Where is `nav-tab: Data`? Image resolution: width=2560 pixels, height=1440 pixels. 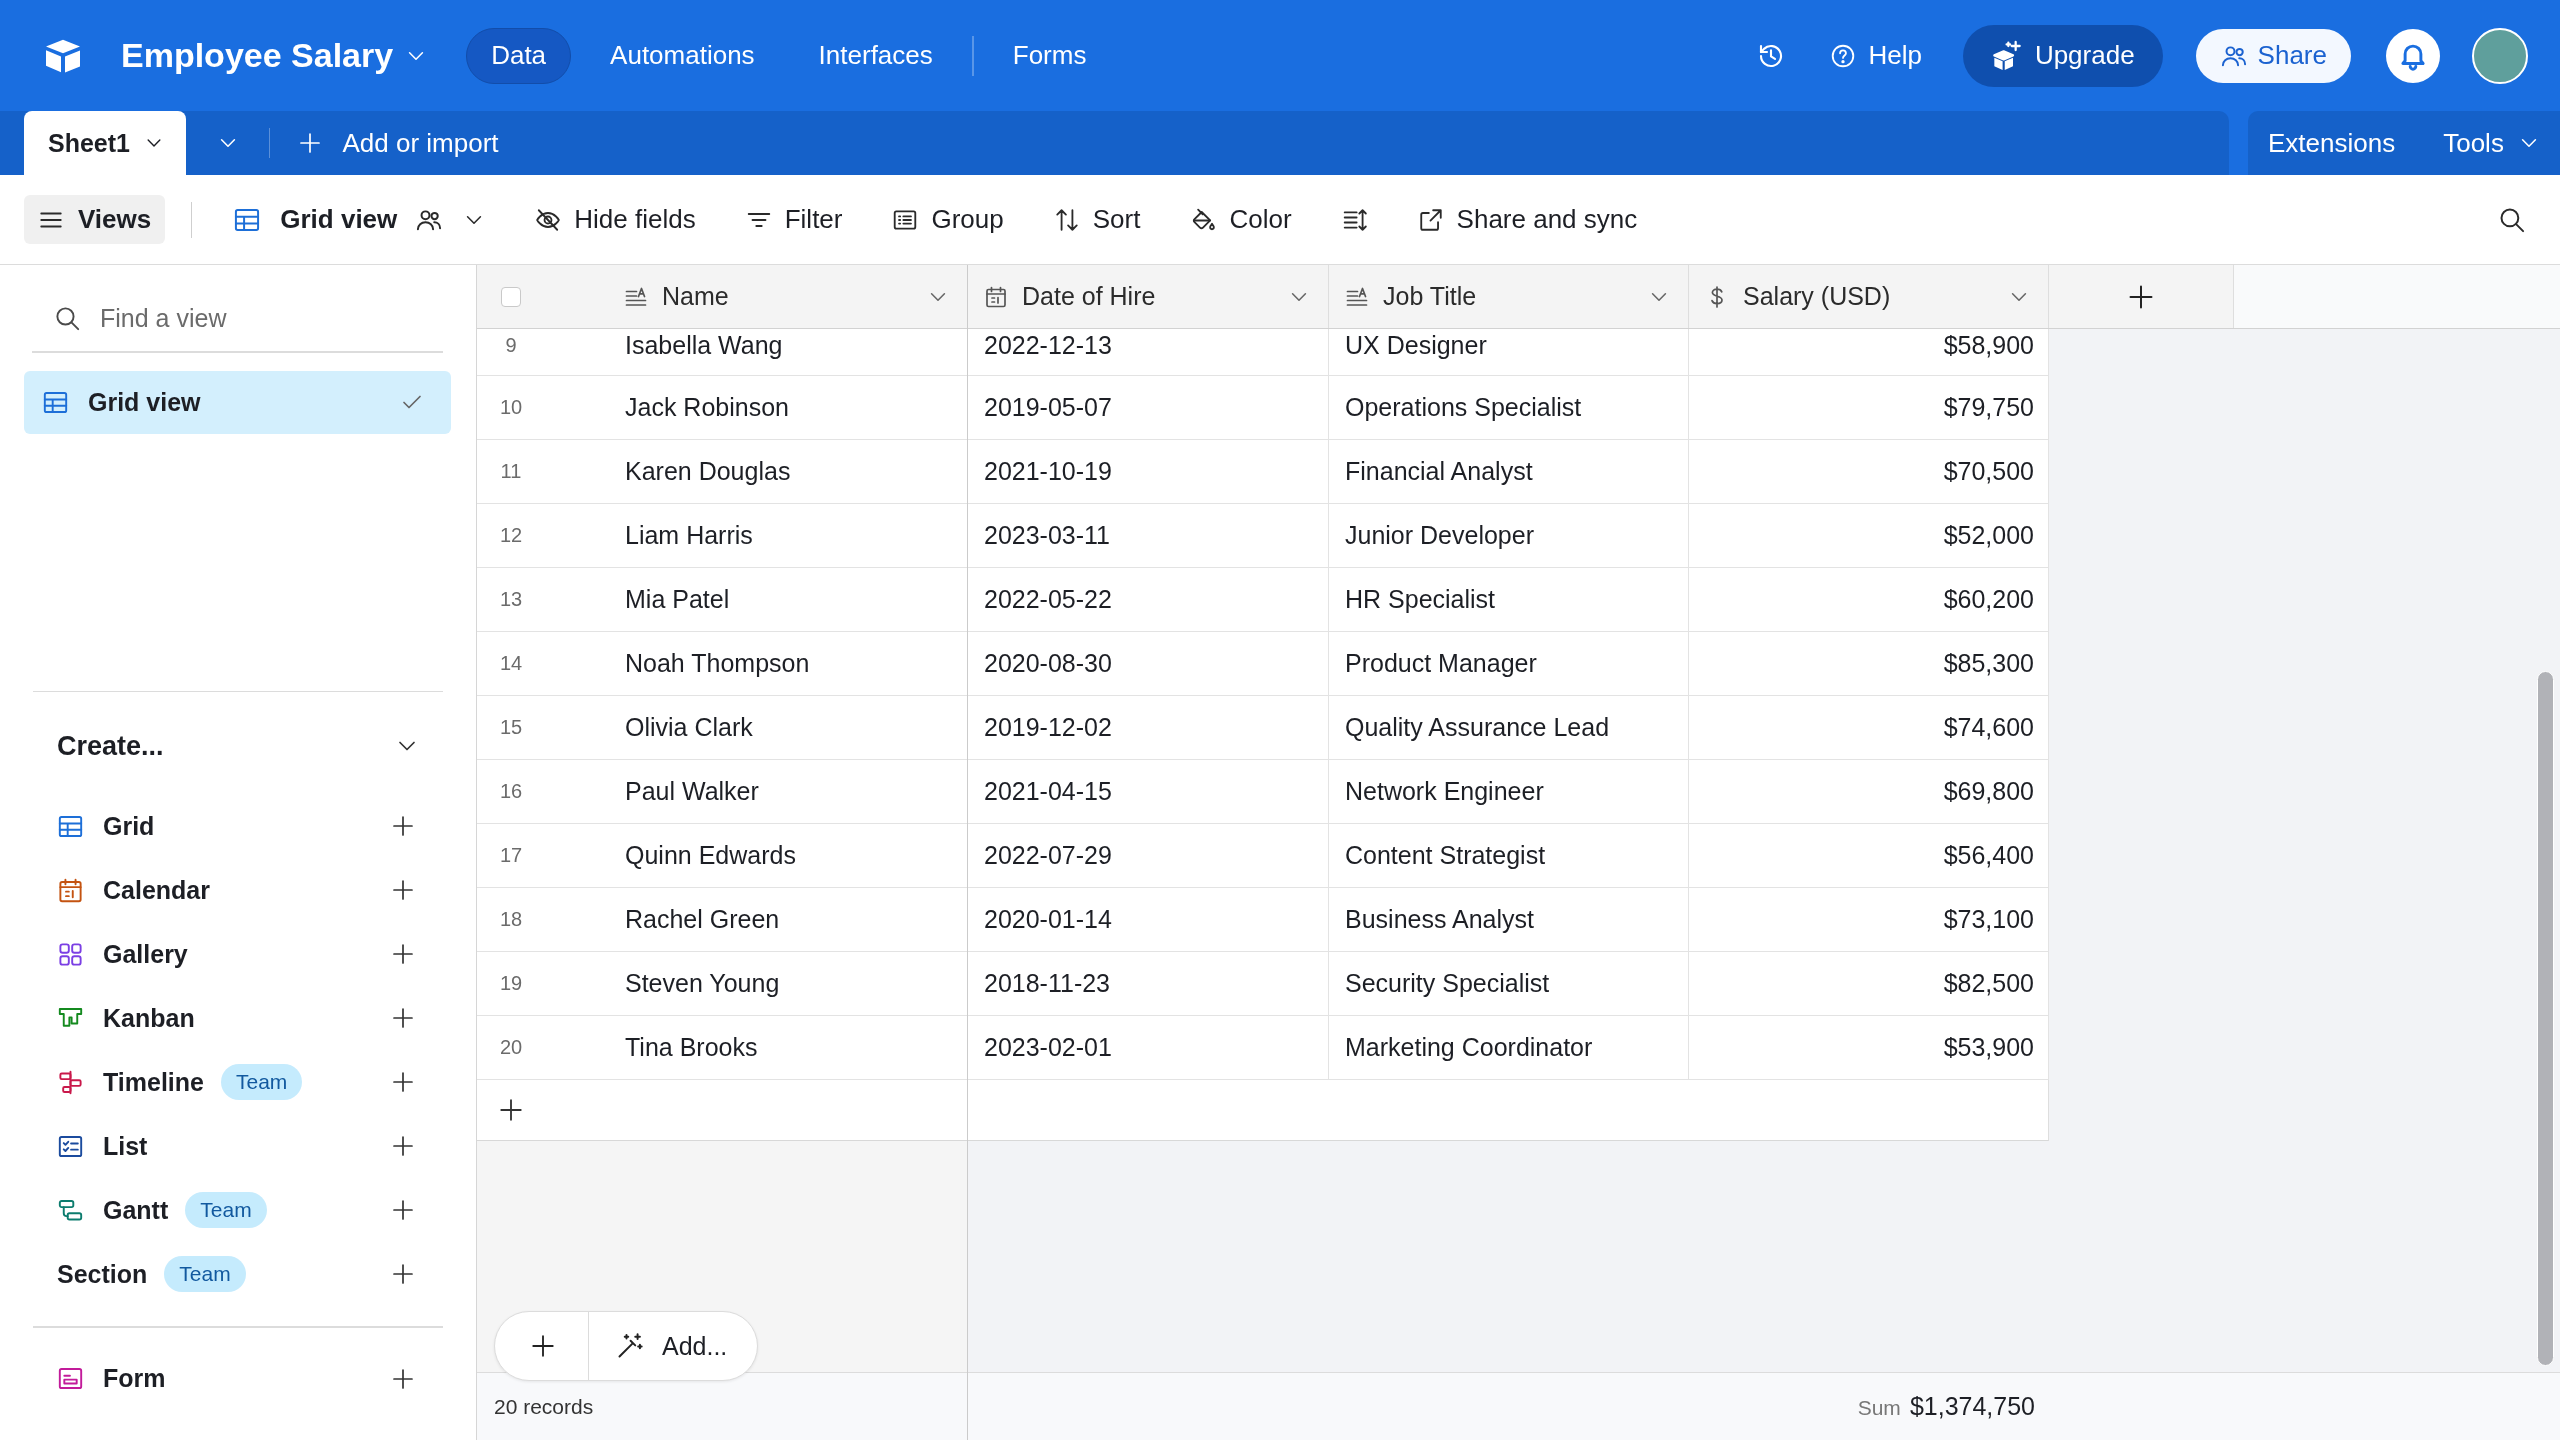 nav-tab: Data is located at coordinates (519, 55).